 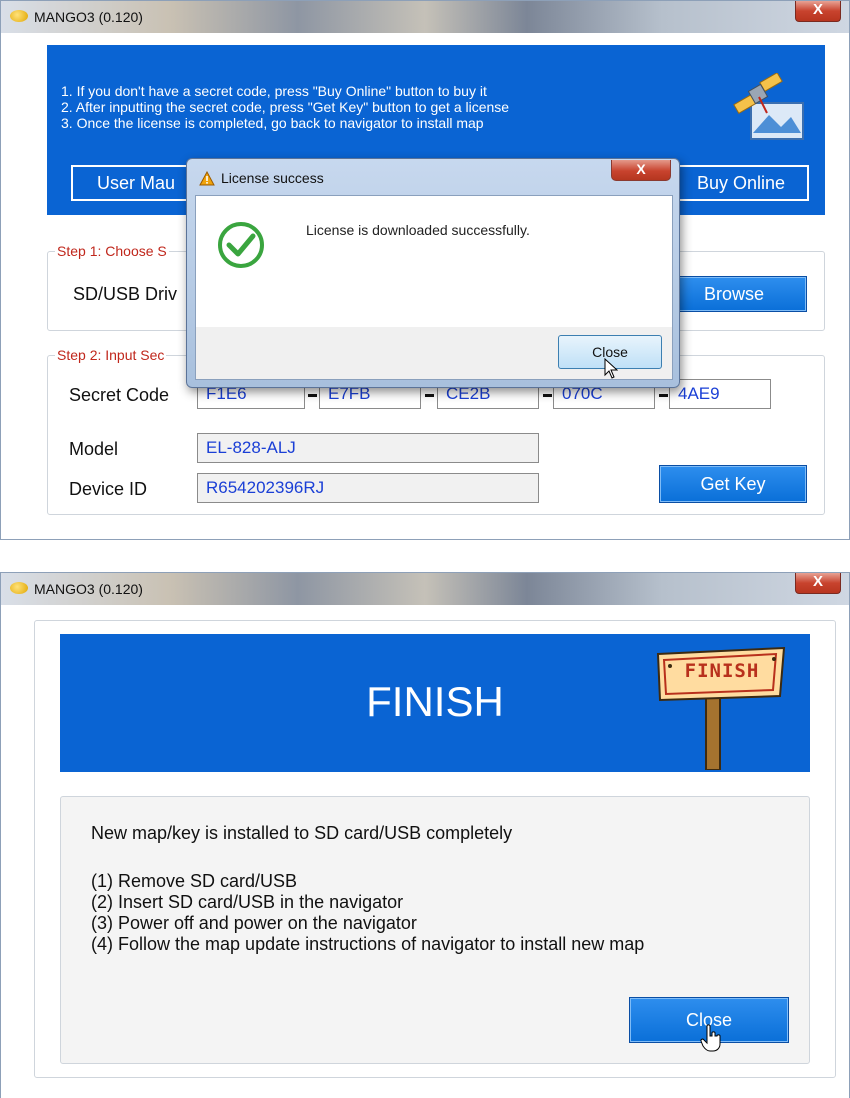 What do you see at coordinates (272, 178) in the screenshot?
I see `dialog-title: License success` at bounding box center [272, 178].